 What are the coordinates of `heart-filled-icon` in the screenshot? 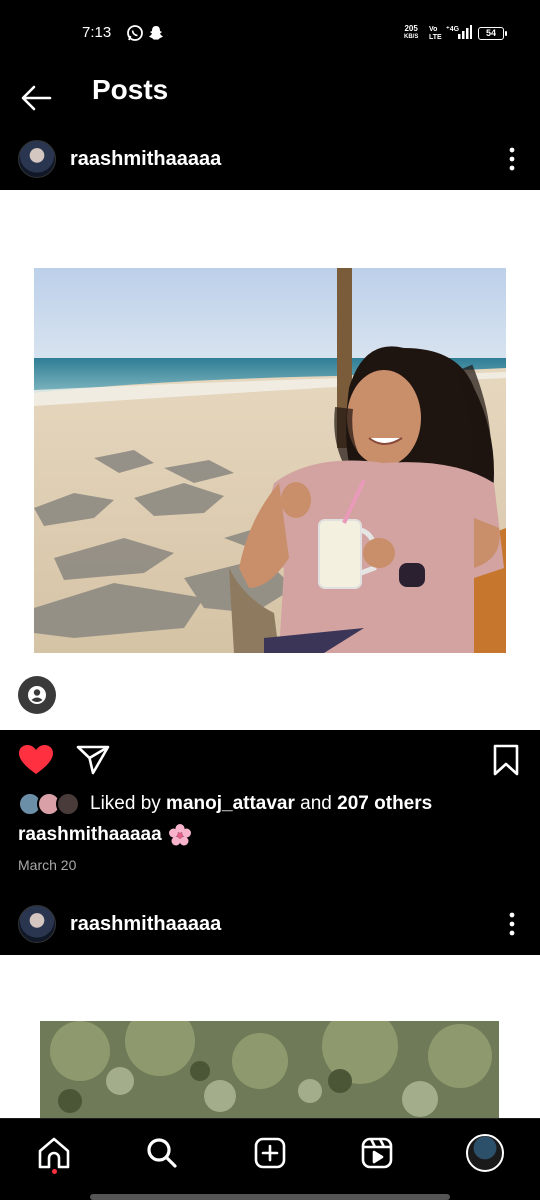 It's located at (36, 759).